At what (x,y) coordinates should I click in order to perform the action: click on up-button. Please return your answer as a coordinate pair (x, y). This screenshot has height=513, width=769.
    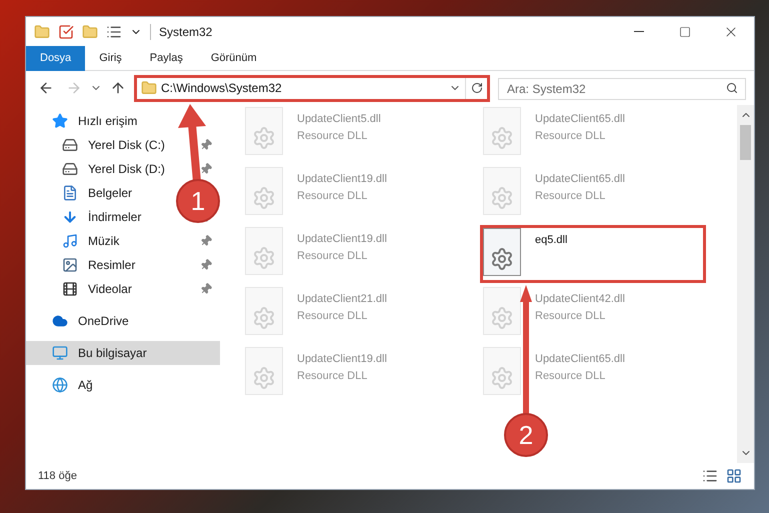
    Looking at the image, I should click on (118, 88).